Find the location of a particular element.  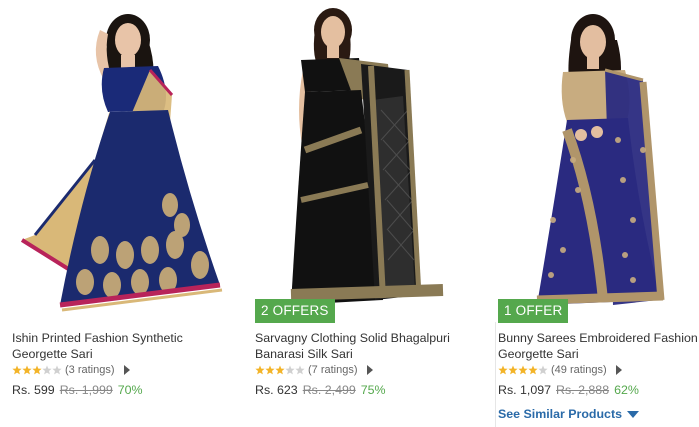

see-similar-products-link: See Similar Products is located at coordinates (568, 414).